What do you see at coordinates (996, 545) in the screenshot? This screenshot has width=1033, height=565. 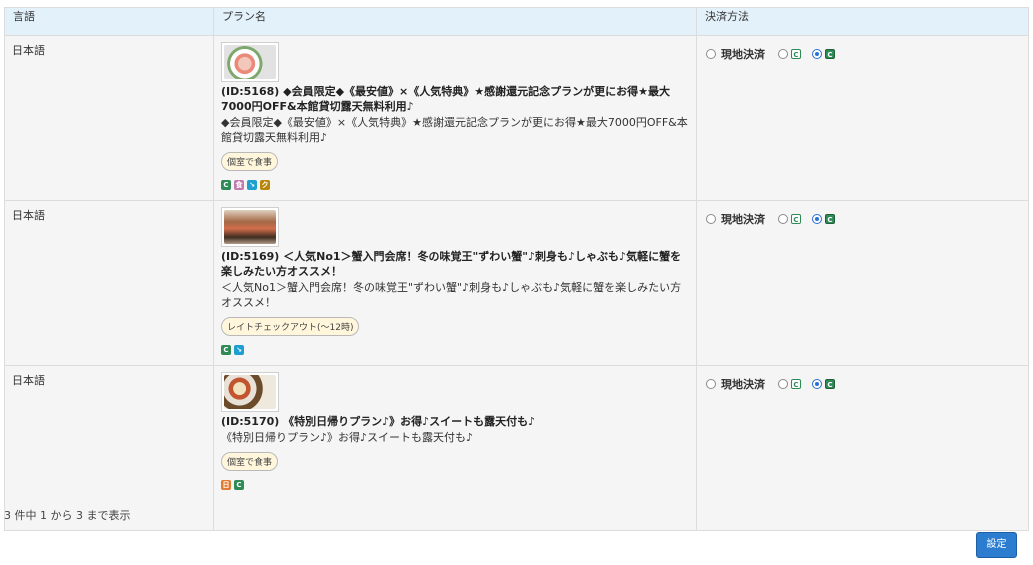 I see `set-button: 設定` at bounding box center [996, 545].